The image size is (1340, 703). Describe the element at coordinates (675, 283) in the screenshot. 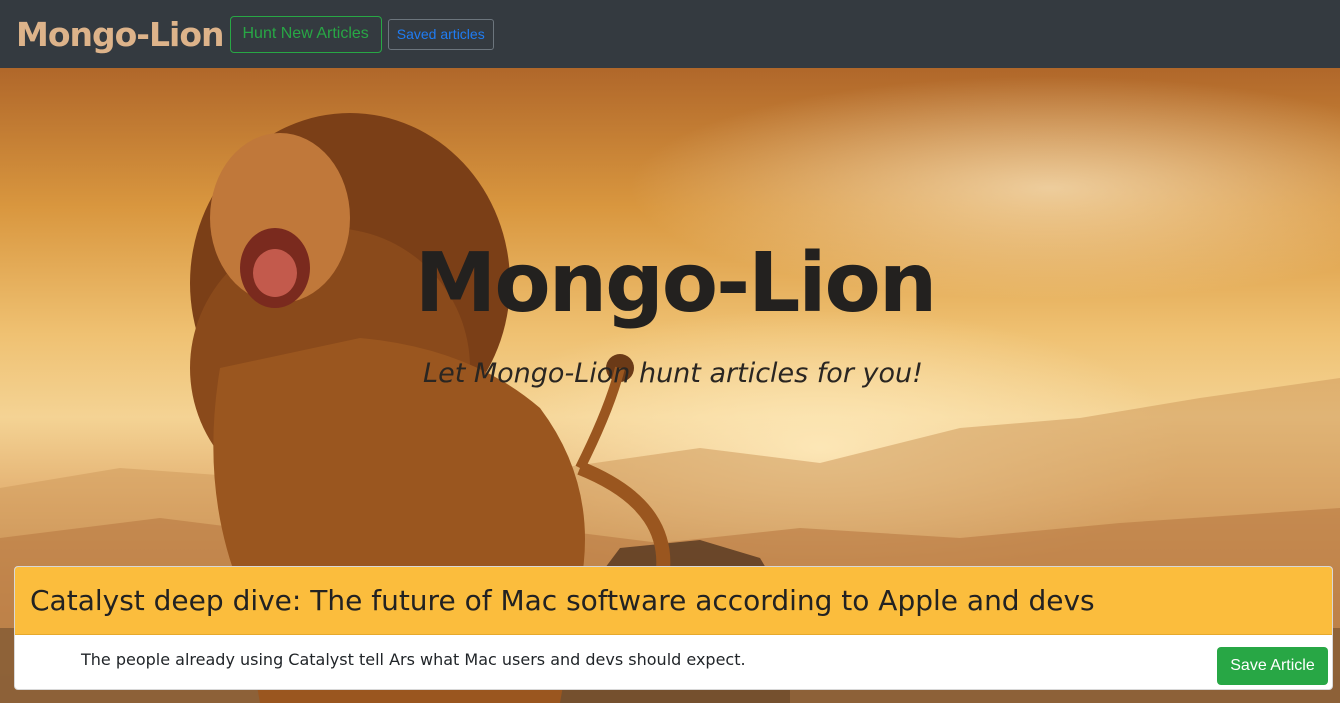

I see `hero-title: Mongo-Lion` at that location.